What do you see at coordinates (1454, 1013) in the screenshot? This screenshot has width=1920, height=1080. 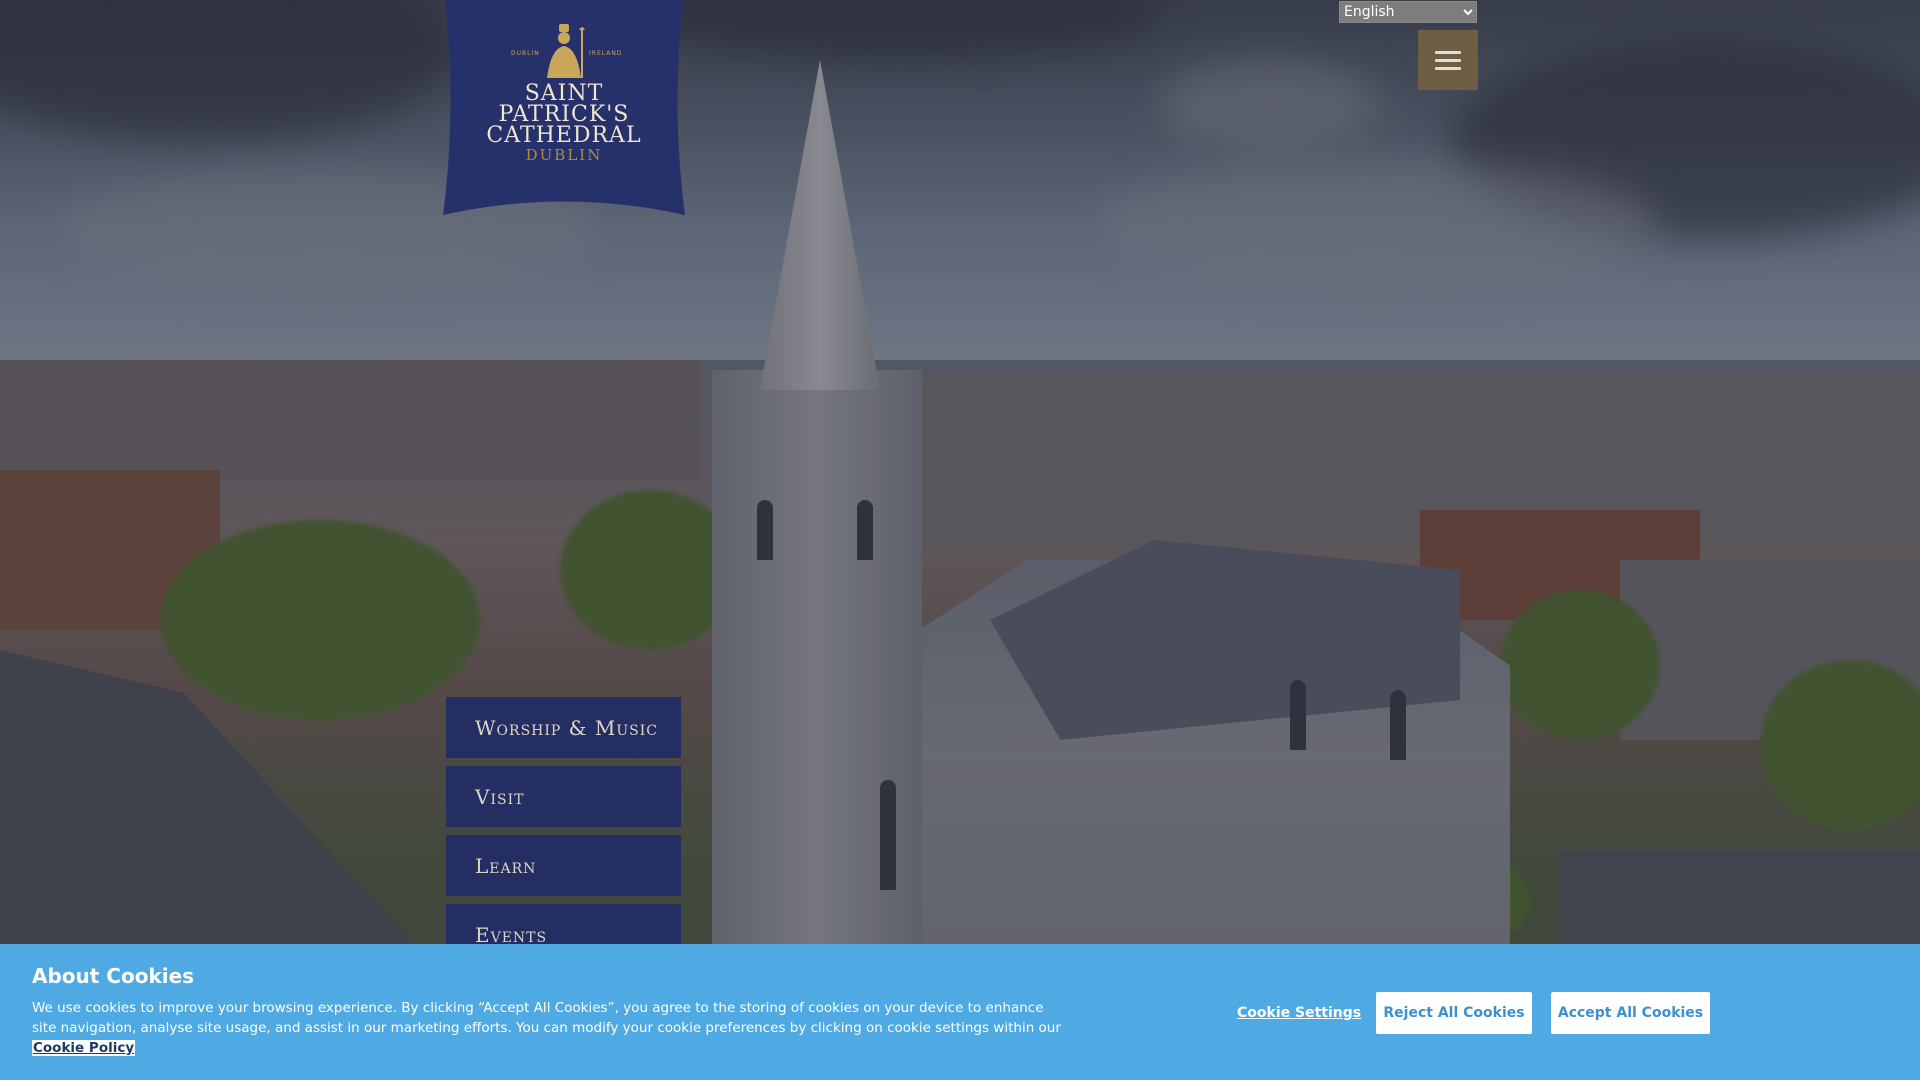 I see `reject-all-cookies-button: Reject All Cookies` at bounding box center [1454, 1013].